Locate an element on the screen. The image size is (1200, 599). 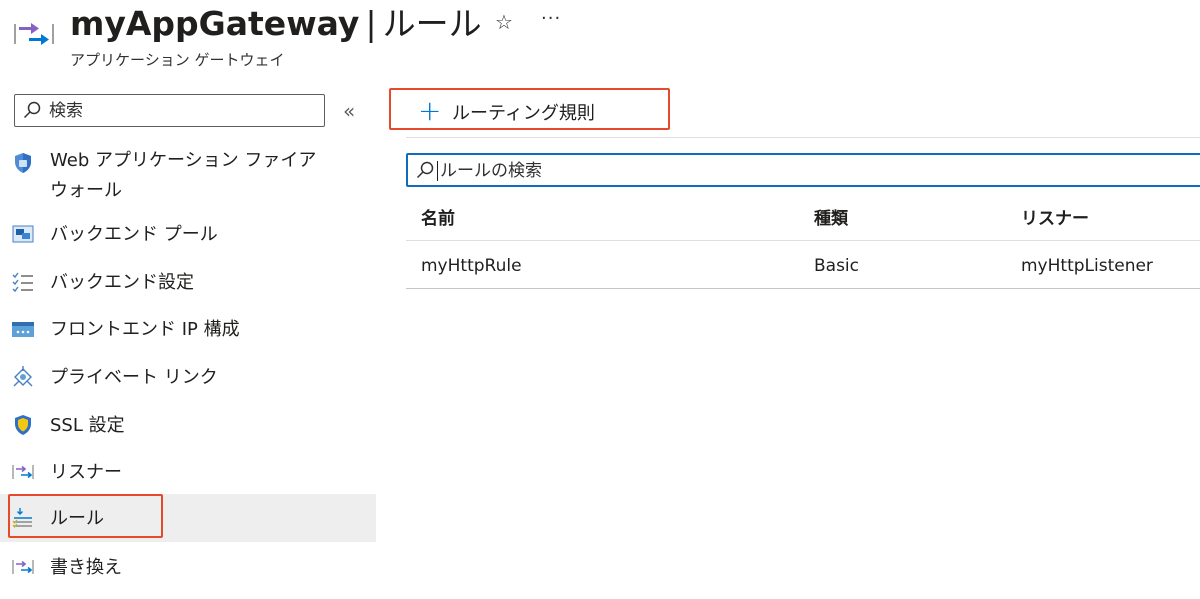
command-bar-divider is located at coordinates (803, 137).